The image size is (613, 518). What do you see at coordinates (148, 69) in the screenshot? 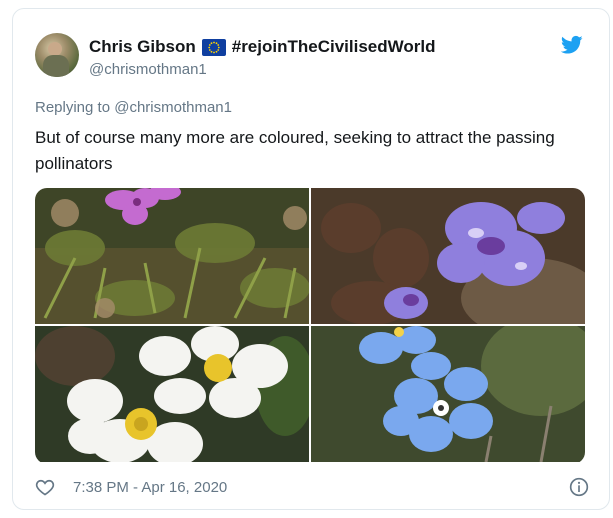
I see `author-handle: @chrismothman1` at bounding box center [148, 69].